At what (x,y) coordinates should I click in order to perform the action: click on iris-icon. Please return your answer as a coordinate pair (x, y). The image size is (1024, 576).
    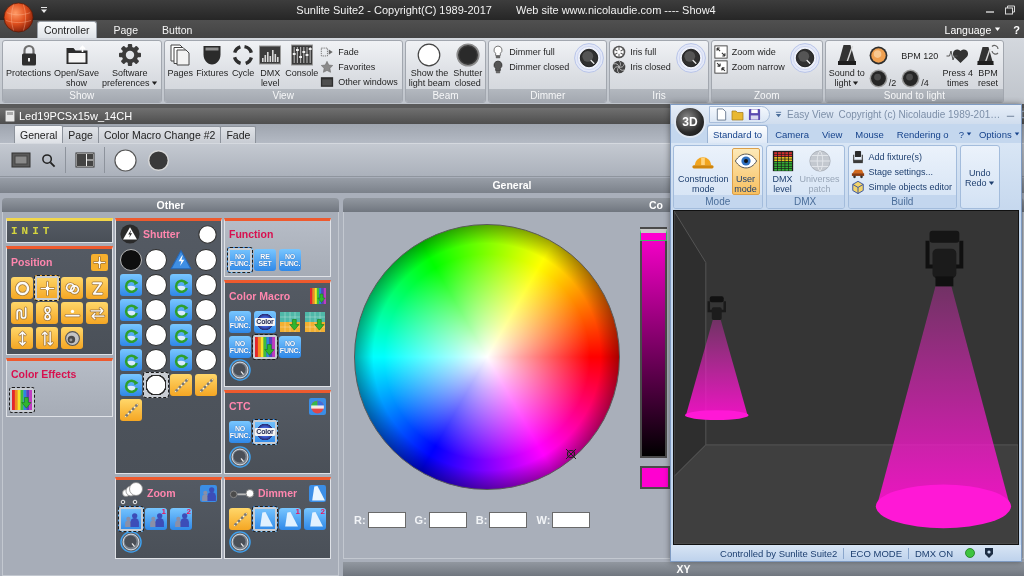
    Looking at the image, I should click on (619, 51).